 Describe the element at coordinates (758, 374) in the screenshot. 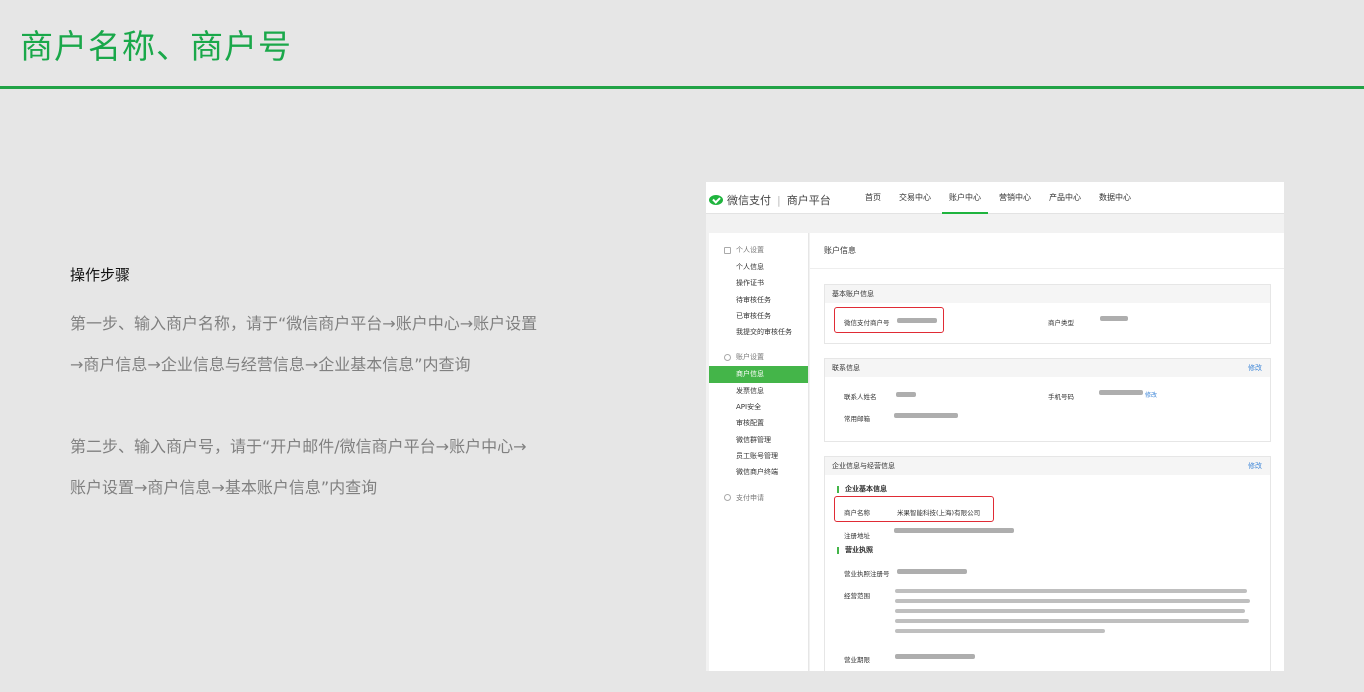

I see `sidebar-item-merchant-info: 商户信息` at that location.